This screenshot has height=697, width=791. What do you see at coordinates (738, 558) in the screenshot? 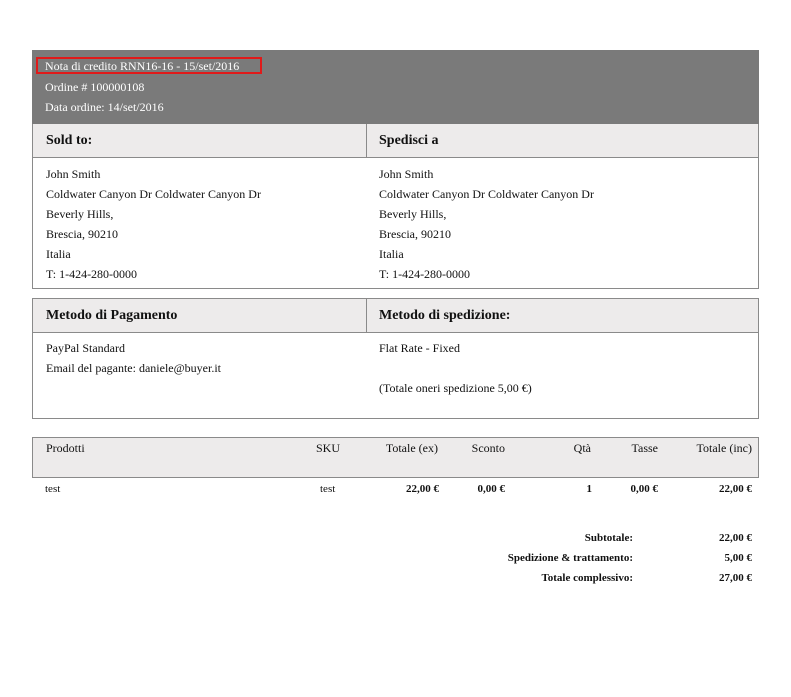
I see `shipping-handling-value: 5,00 €` at bounding box center [738, 558].